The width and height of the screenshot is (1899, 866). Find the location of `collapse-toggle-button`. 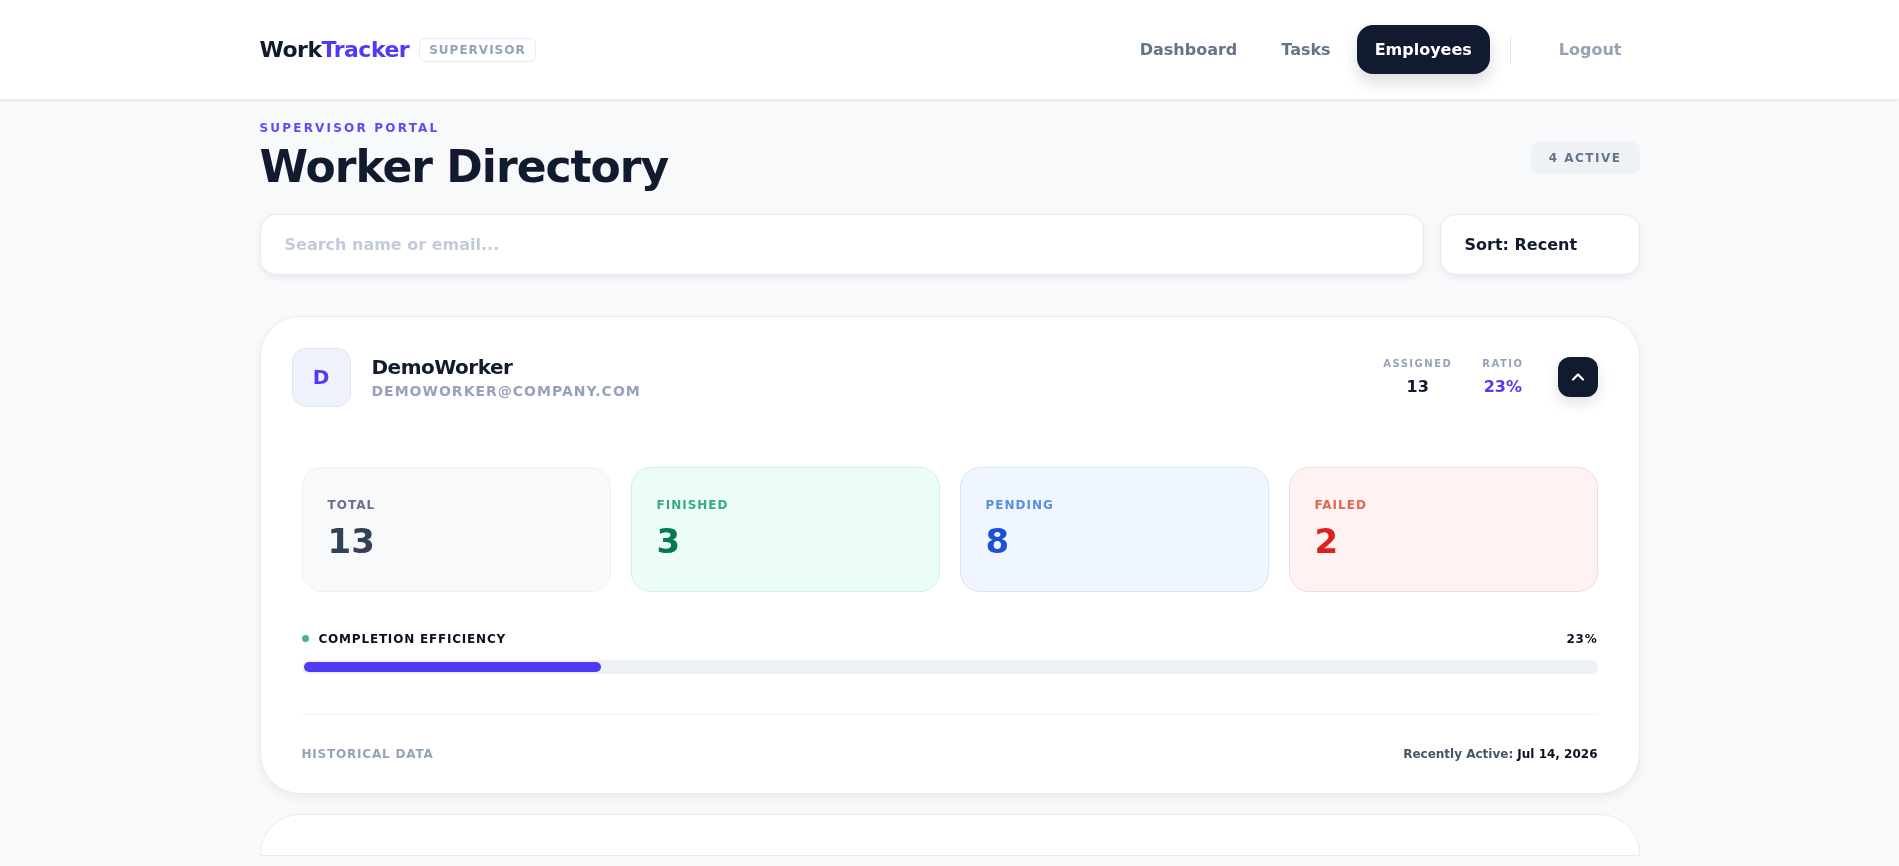

collapse-toggle-button is located at coordinates (1577, 377).